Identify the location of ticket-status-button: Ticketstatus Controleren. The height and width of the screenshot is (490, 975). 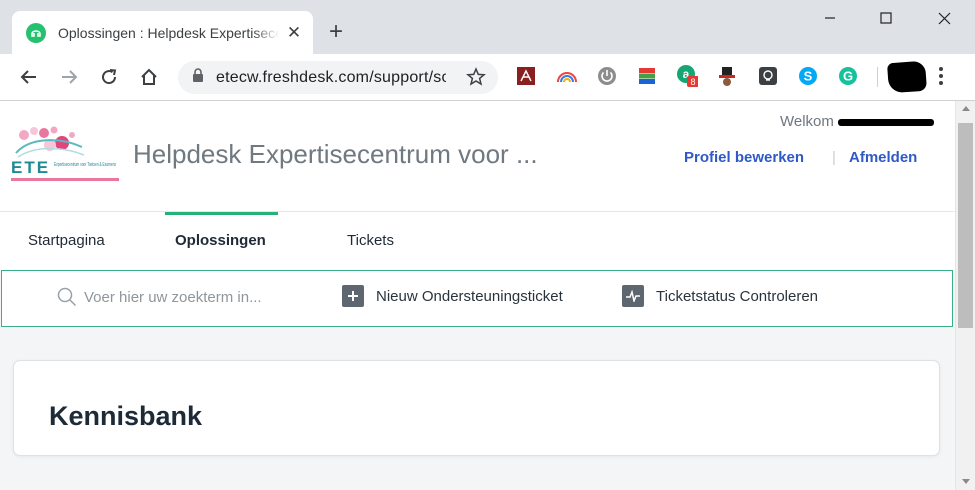
(720, 296).